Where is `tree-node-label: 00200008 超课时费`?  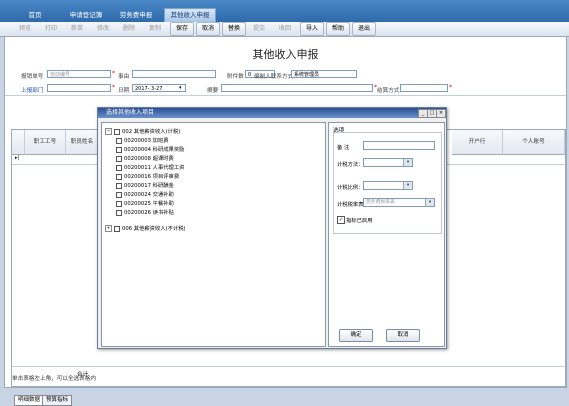 tree-node-label: 00200008 超课时费 is located at coordinates (149, 159).